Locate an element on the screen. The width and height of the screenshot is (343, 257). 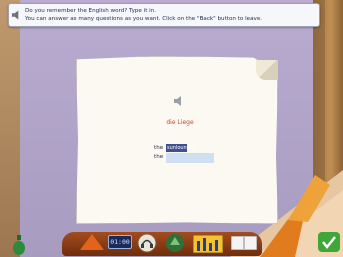
checkmark-icon is located at coordinates (329, 242).